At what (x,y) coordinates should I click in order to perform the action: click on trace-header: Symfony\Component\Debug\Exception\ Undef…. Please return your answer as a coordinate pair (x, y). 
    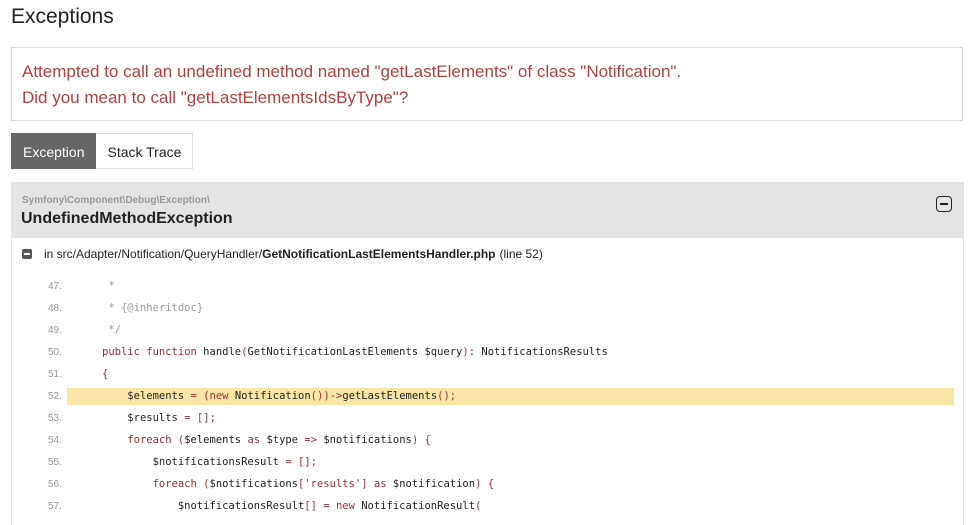
    Looking at the image, I should click on (487, 210).